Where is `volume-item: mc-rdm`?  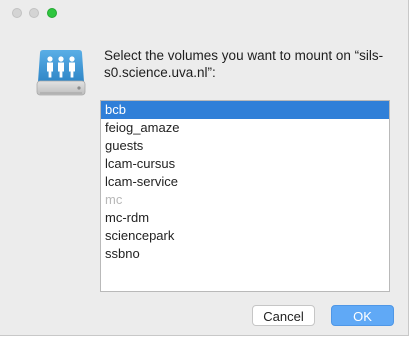
volume-item: mc-rdm is located at coordinates (245, 218).